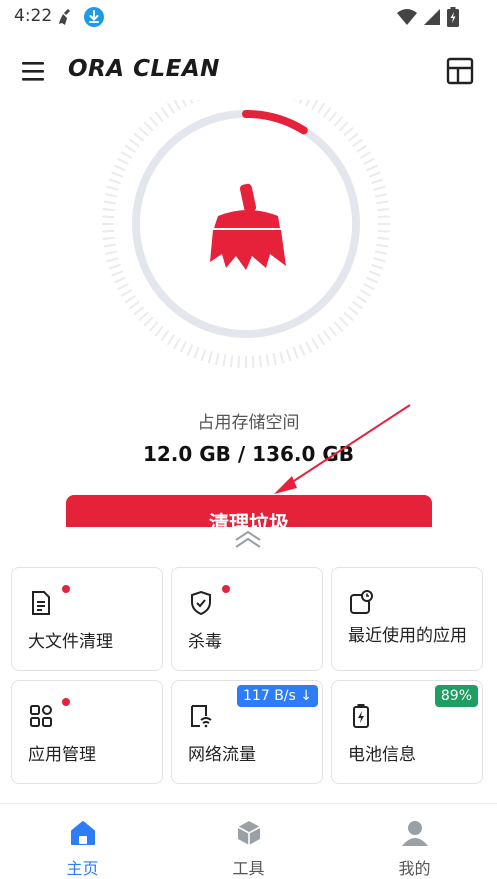  I want to click on app-grid-icon, so click(41, 716).